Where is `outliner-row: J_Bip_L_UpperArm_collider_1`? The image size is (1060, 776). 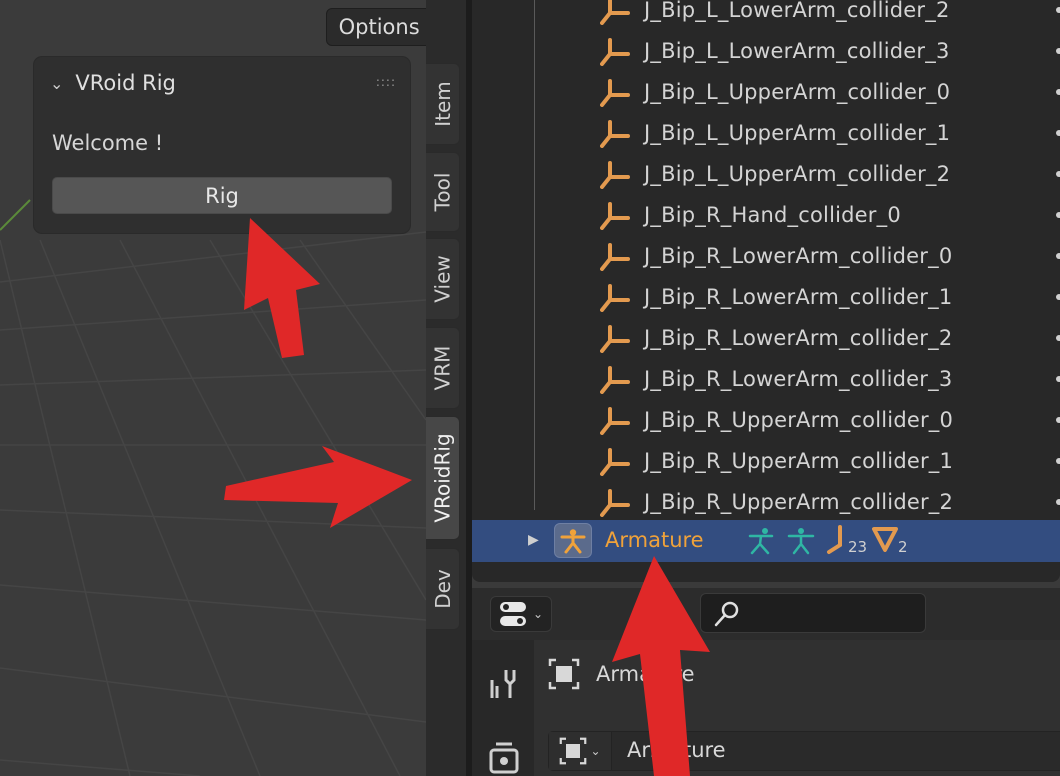 outliner-row: J_Bip_L_UpperArm_collider_1 is located at coordinates (766, 132).